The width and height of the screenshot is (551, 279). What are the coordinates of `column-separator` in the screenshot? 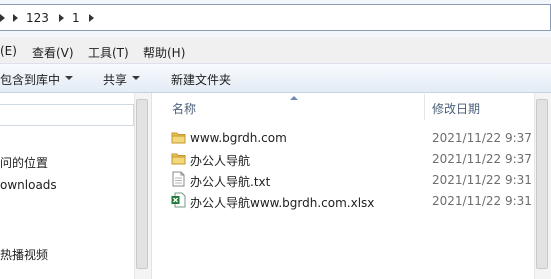 It's located at (424, 107).